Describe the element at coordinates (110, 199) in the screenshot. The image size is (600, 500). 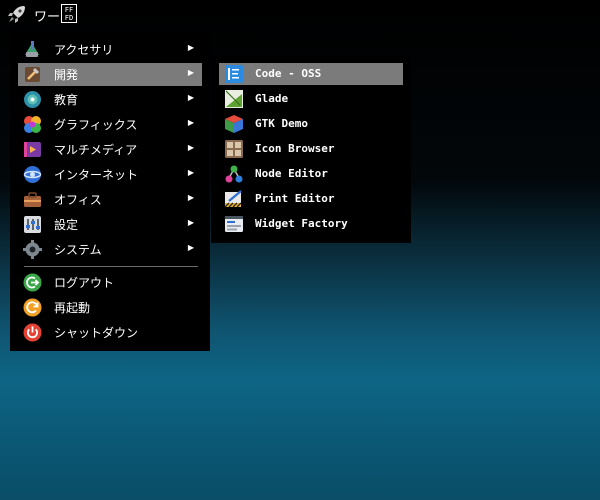
I see `menu-item-office: オフィス ▶` at that location.